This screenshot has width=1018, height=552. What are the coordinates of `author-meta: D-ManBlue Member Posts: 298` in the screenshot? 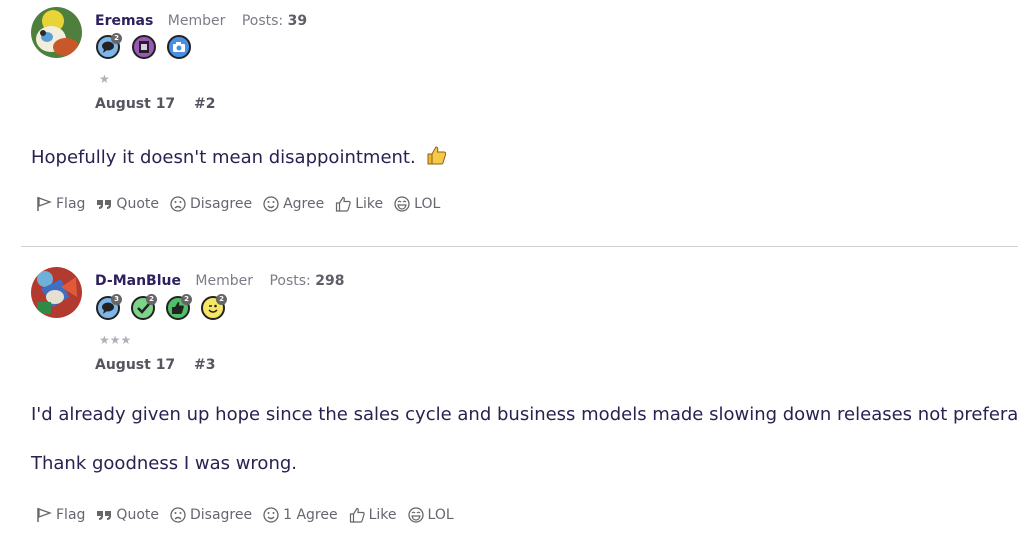 It's located at (219, 281).